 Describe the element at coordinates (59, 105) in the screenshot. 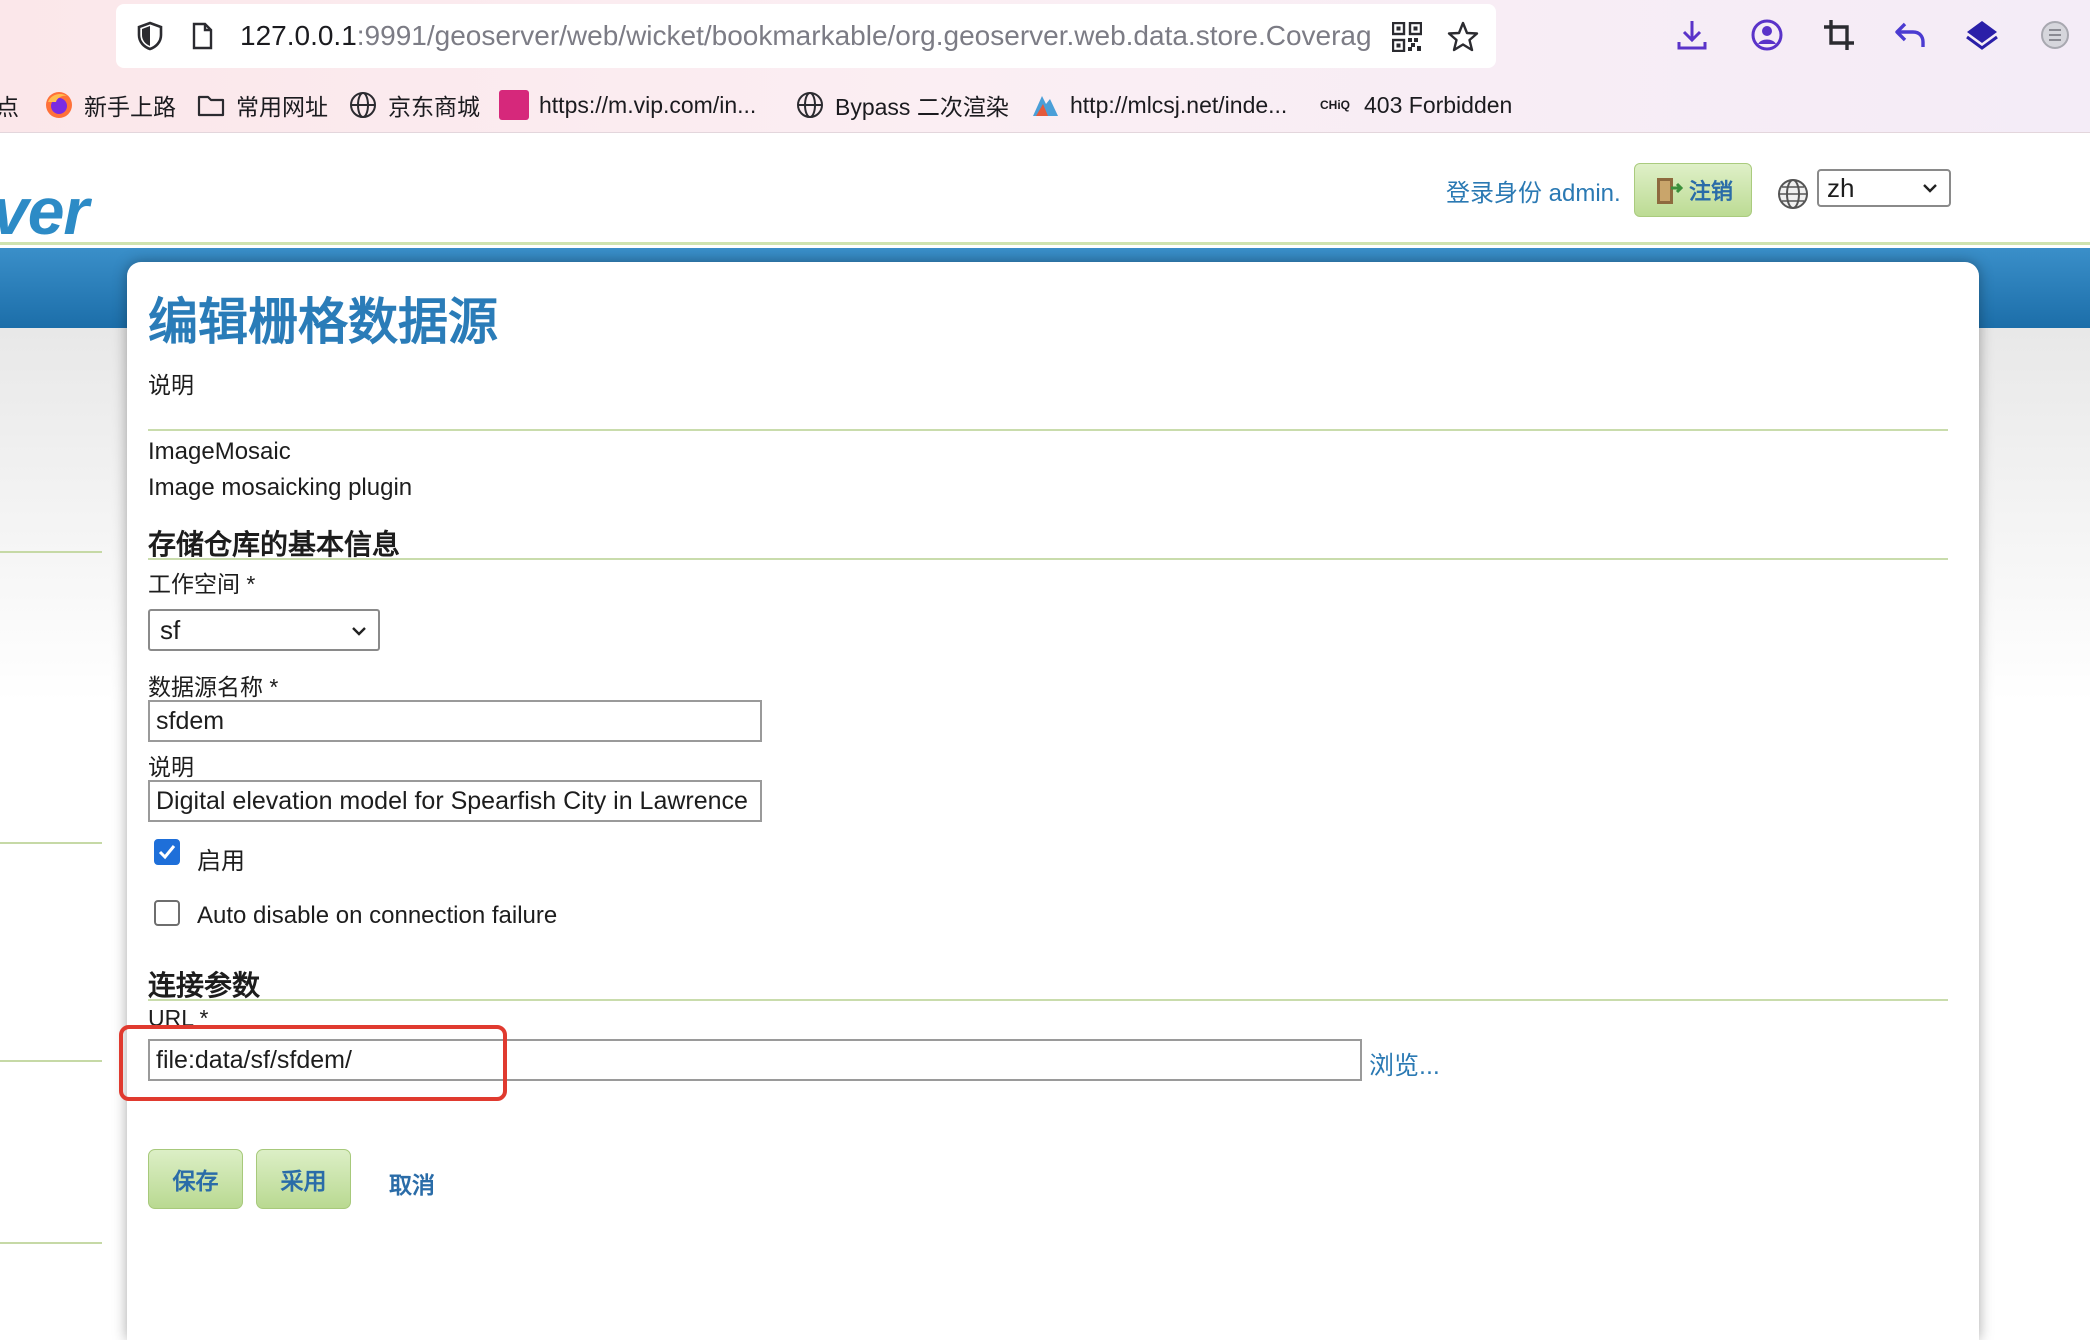

I see `firefox-icon` at that location.